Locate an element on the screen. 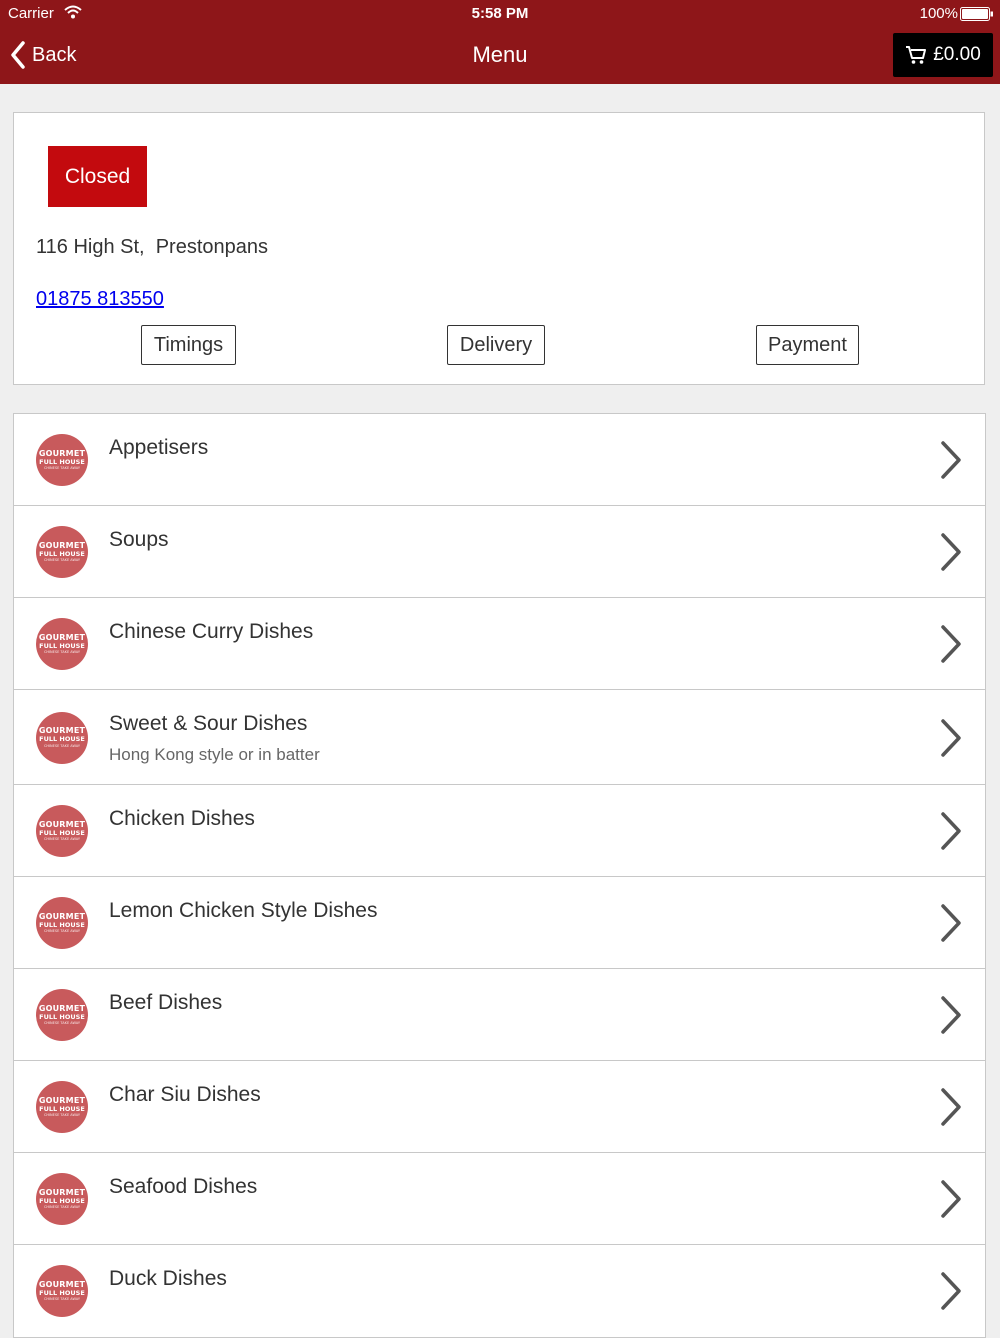  category-title: Char Siu Dishes is located at coordinates (185, 1094).